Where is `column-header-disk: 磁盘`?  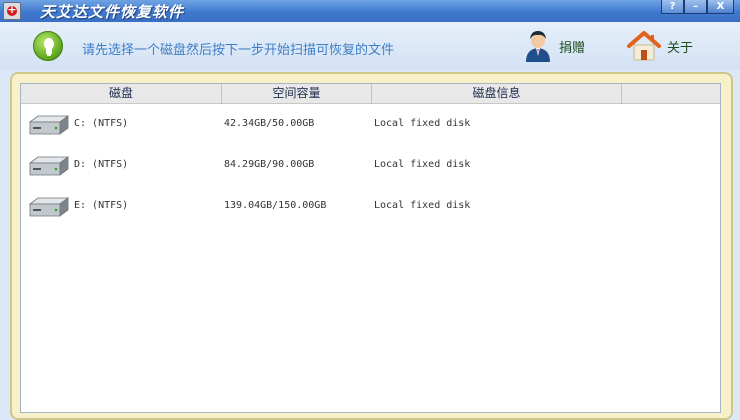
column-header-disk: 磁盘 is located at coordinates (121, 94).